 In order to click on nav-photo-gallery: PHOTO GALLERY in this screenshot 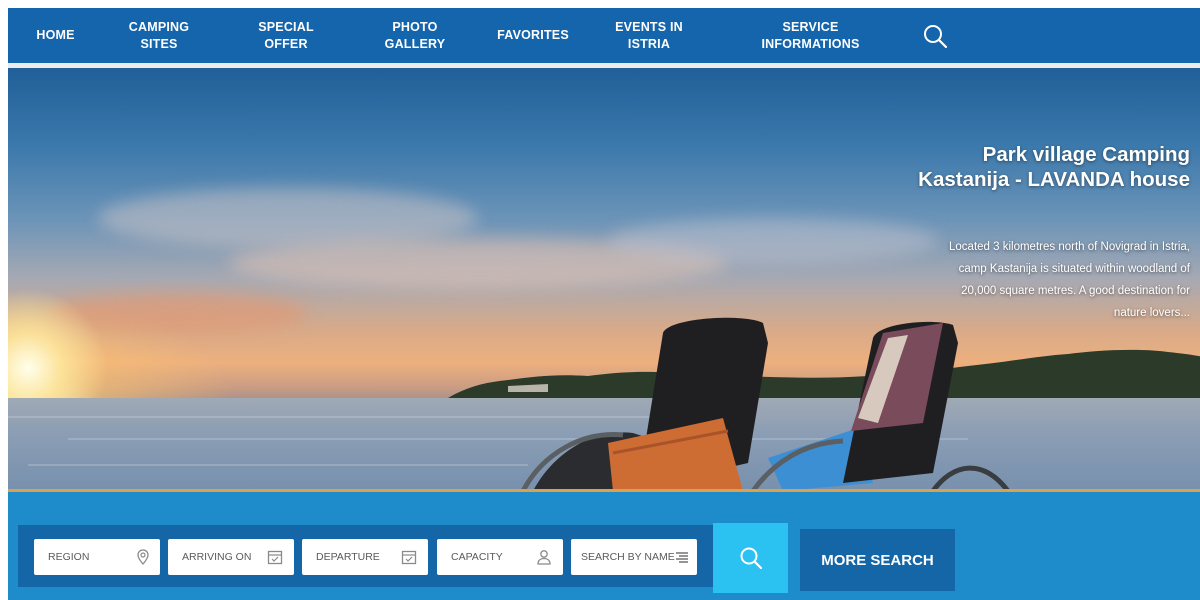, I will do `click(415, 35)`.